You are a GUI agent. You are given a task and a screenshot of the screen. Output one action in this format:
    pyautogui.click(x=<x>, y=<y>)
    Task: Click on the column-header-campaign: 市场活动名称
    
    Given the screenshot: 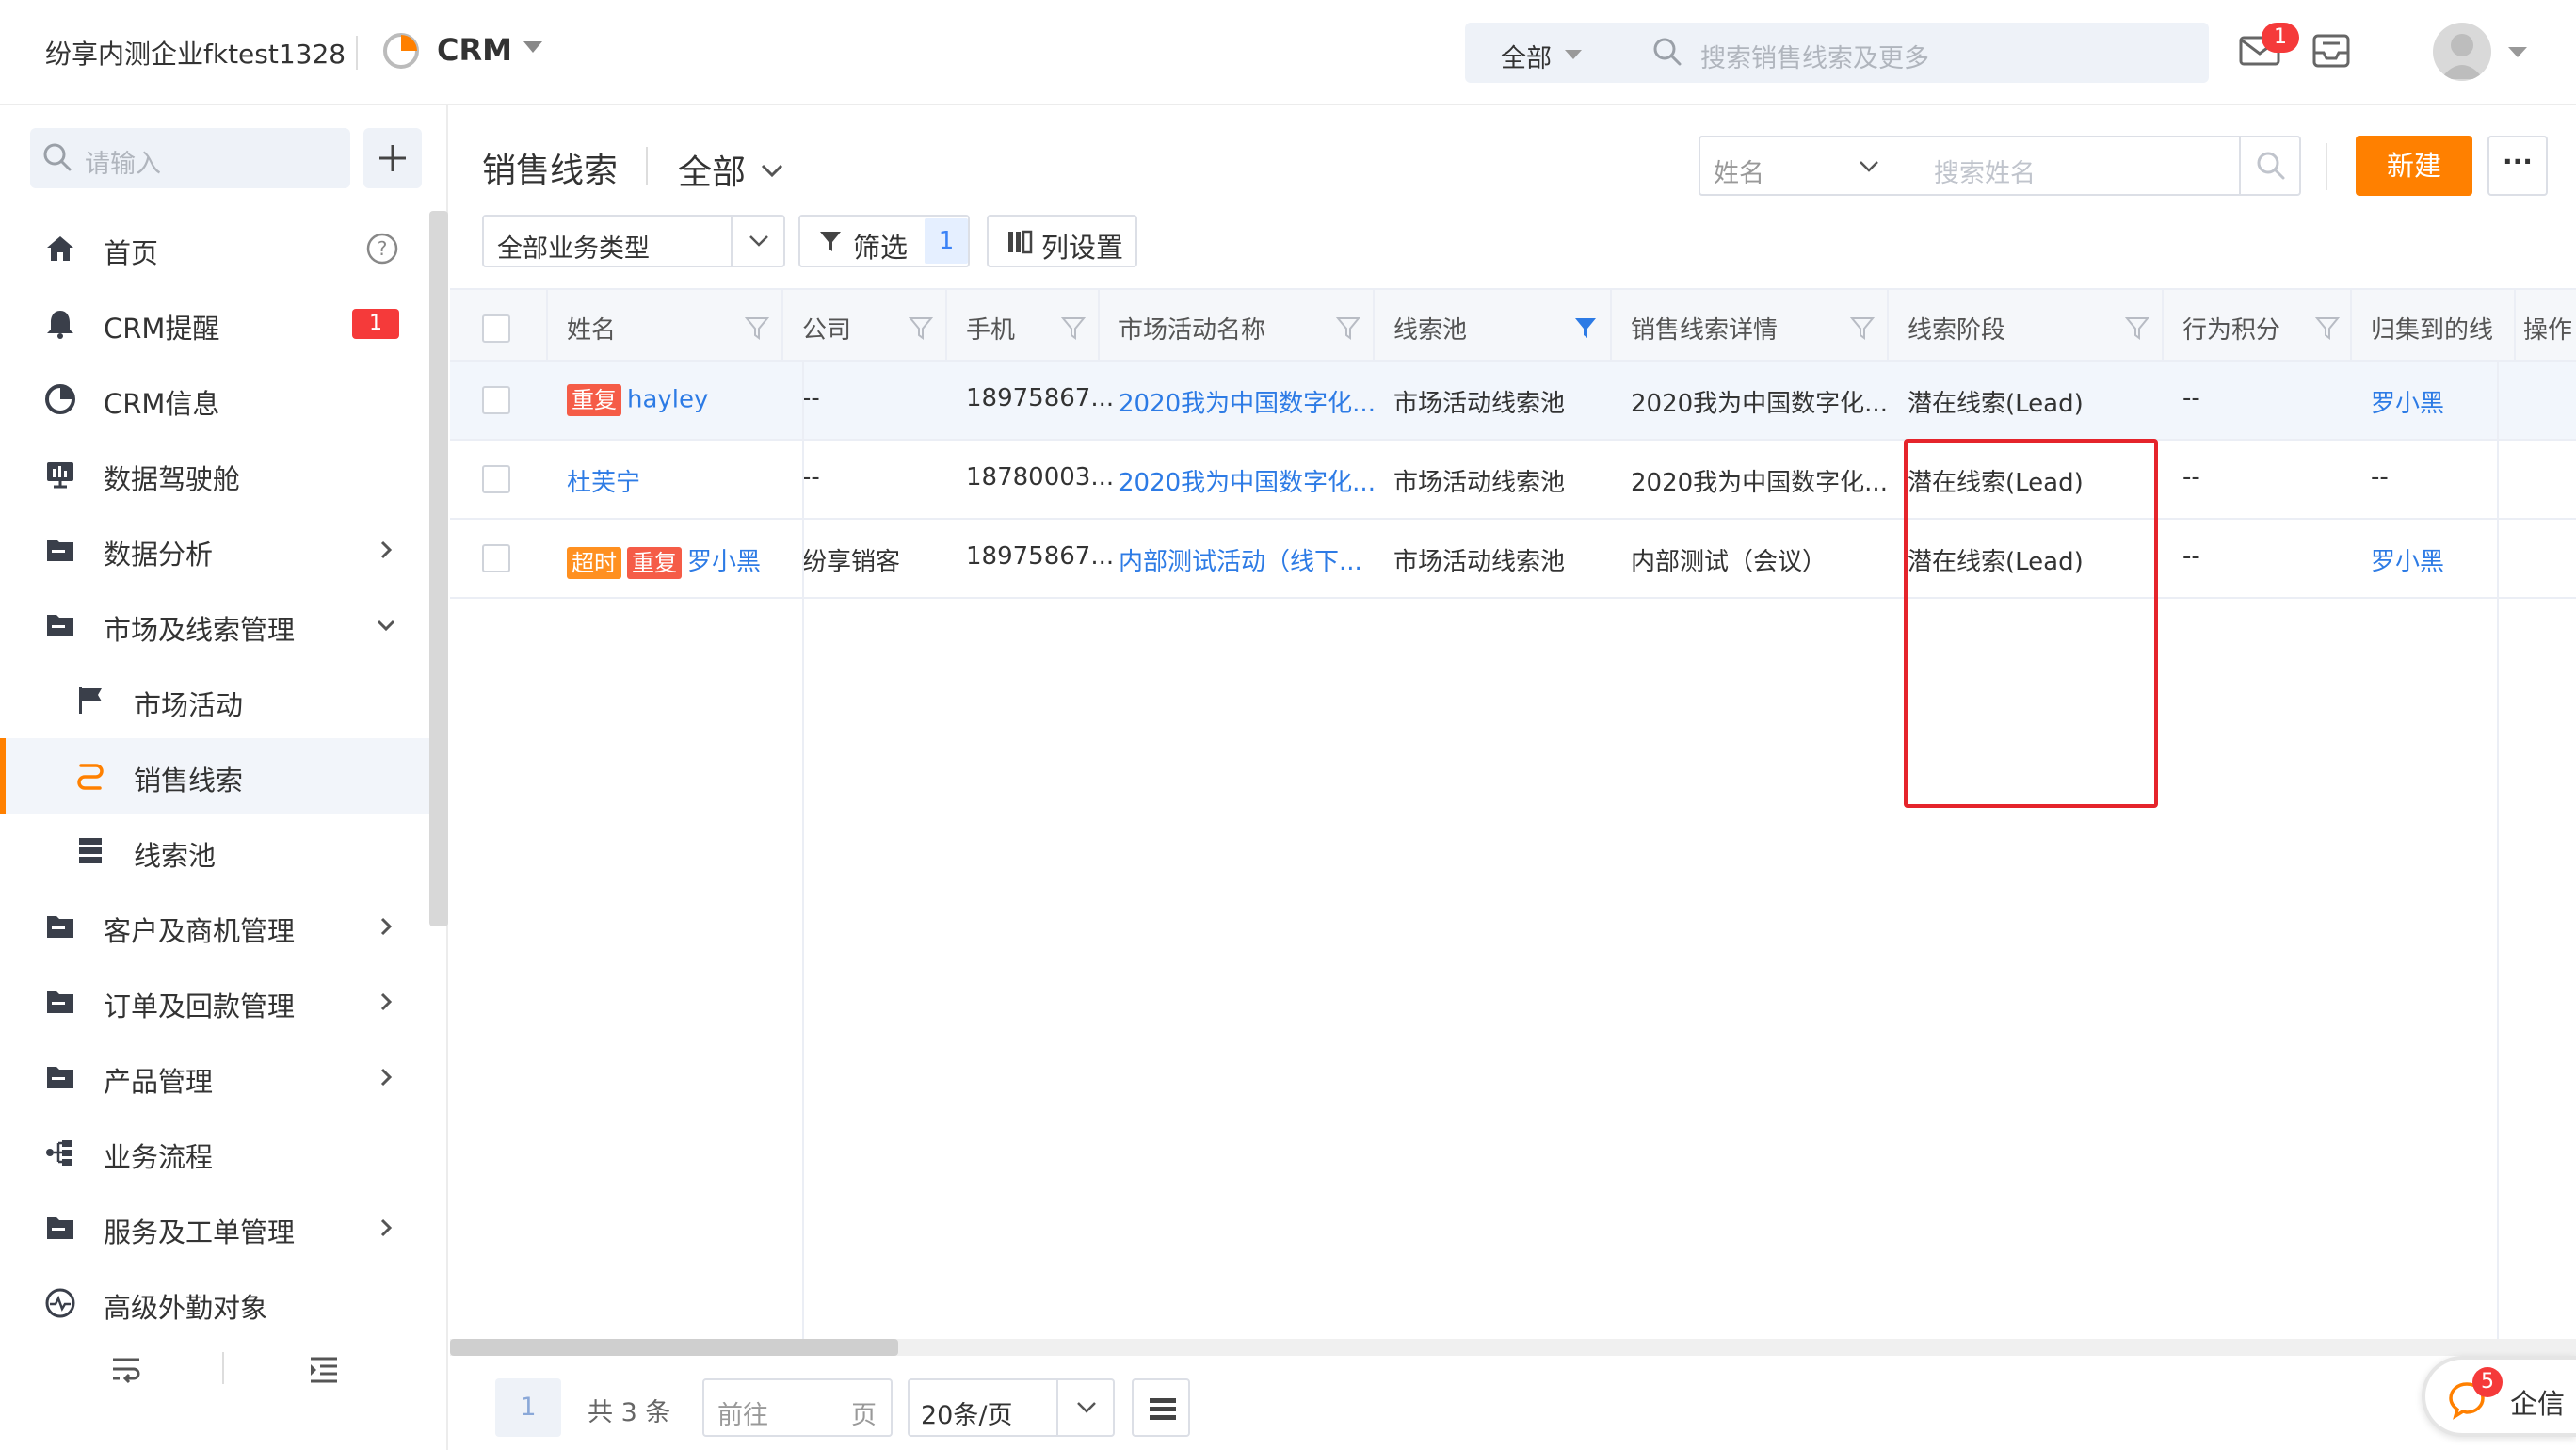 What is the action you would take?
    pyautogui.click(x=1237, y=326)
    